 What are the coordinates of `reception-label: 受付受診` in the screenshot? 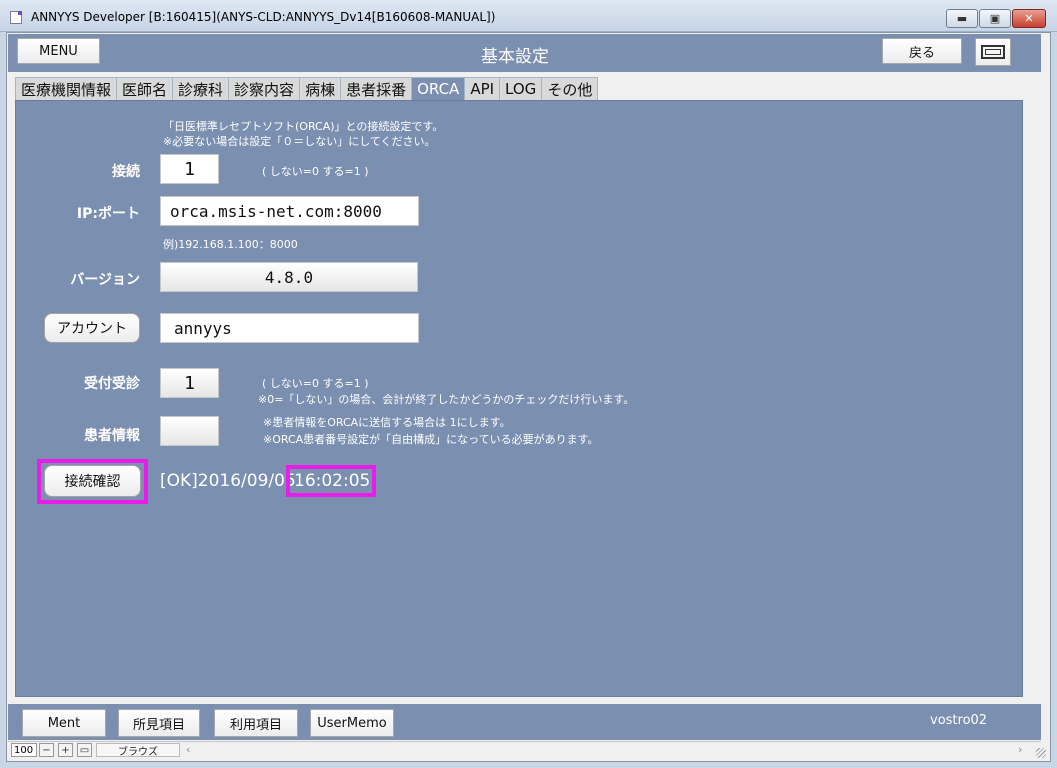 It's located at (112, 384).